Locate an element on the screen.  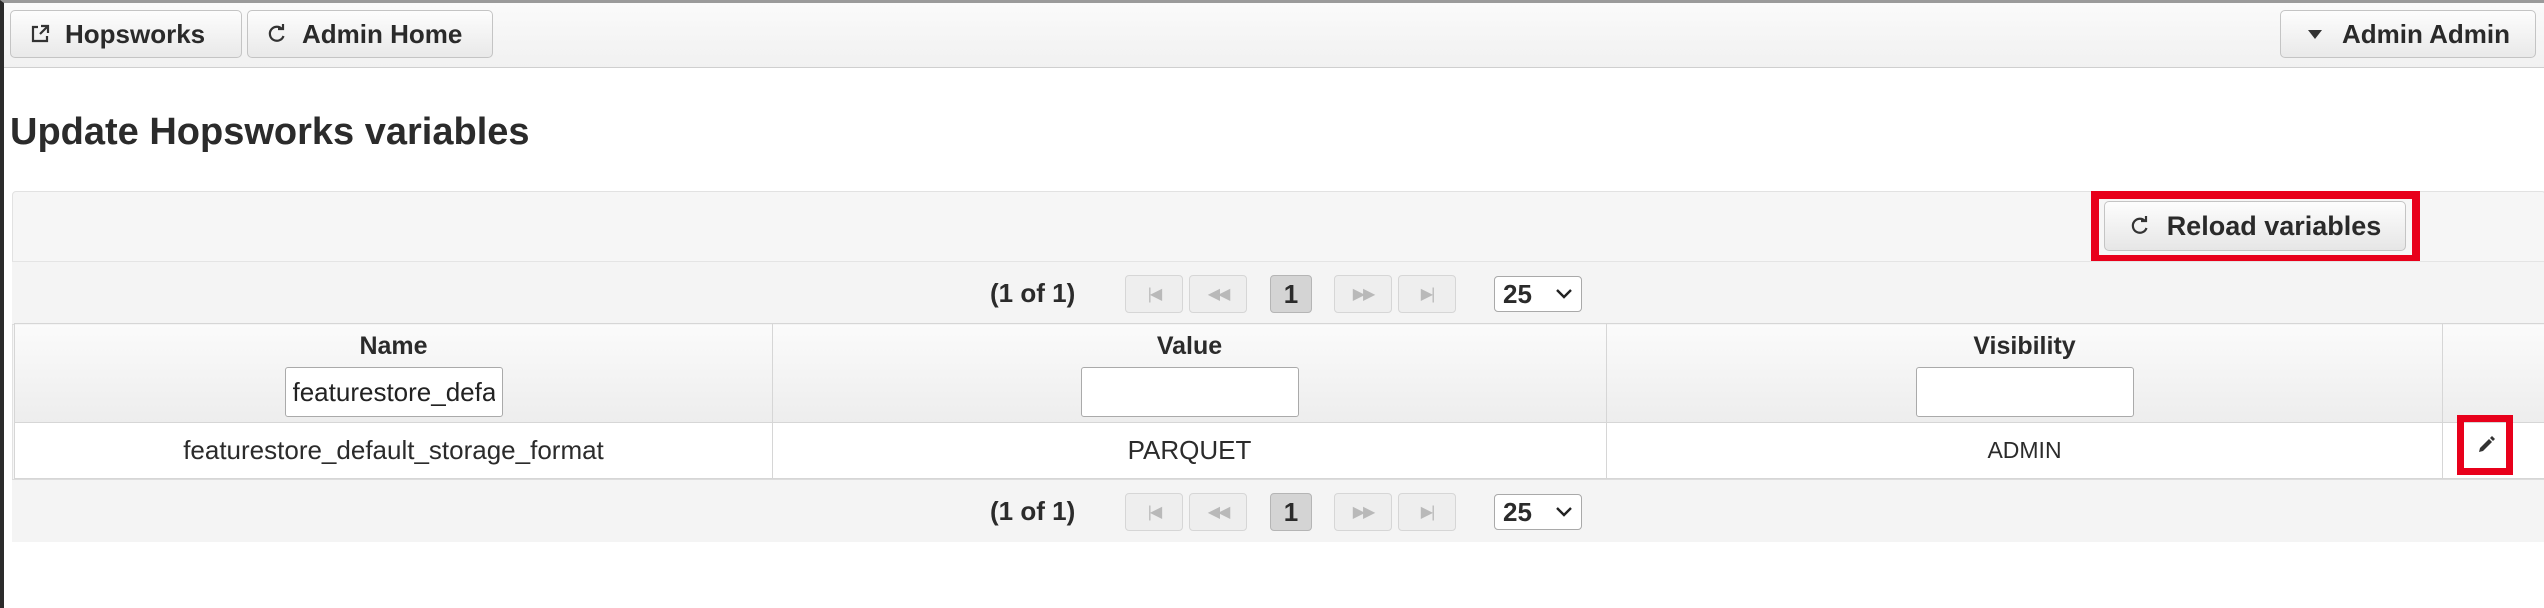
cell-actions is located at coordinates (2493, 447).